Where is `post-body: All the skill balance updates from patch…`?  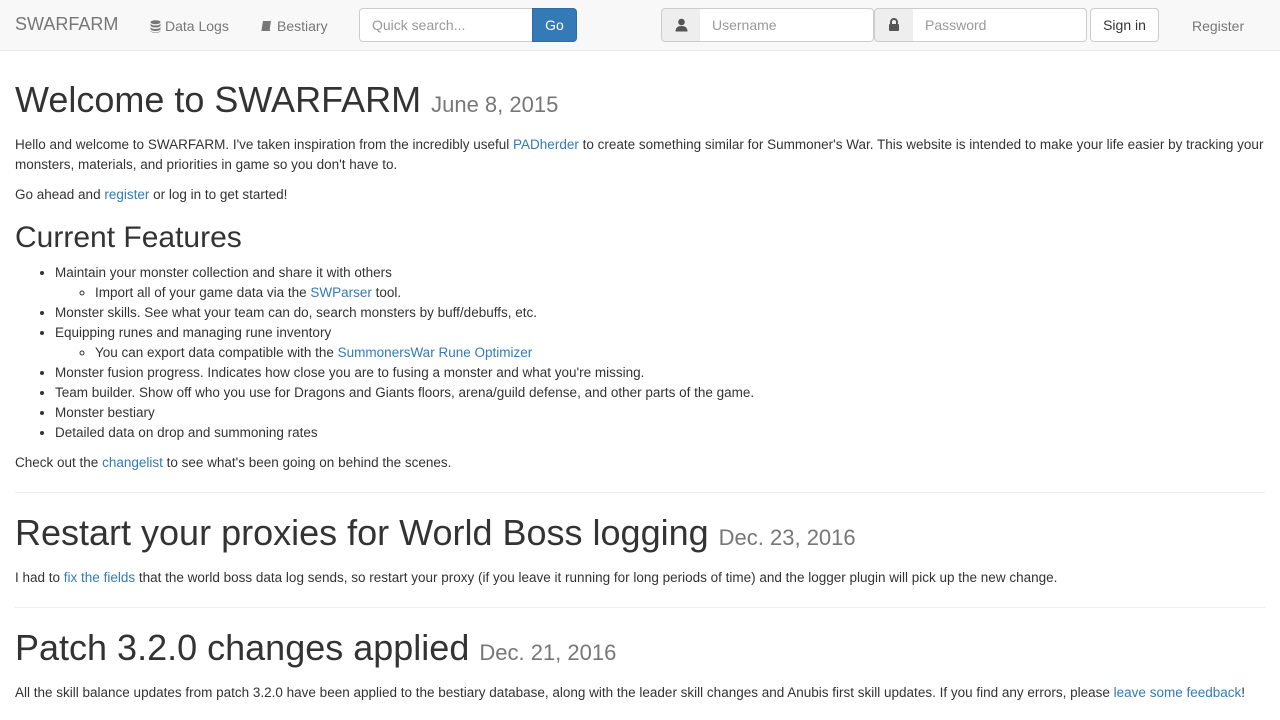
post-body: All the skill balance updates from patch… is located at coordinates (640, 693).